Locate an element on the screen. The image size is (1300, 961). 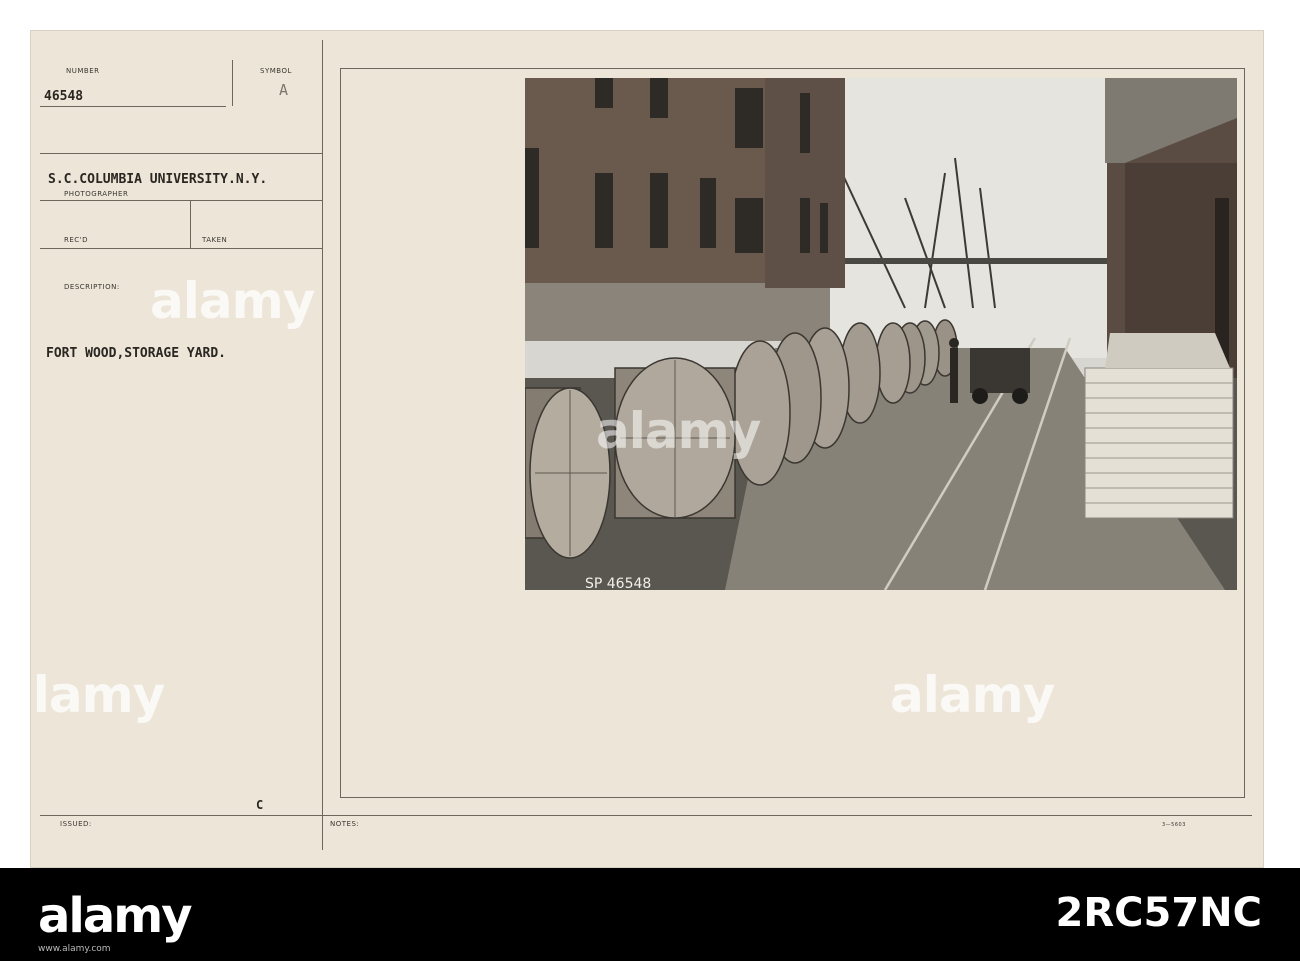
description-value: FORT WOOD,STORAGE YARD. is located at coordinates (136, 353).